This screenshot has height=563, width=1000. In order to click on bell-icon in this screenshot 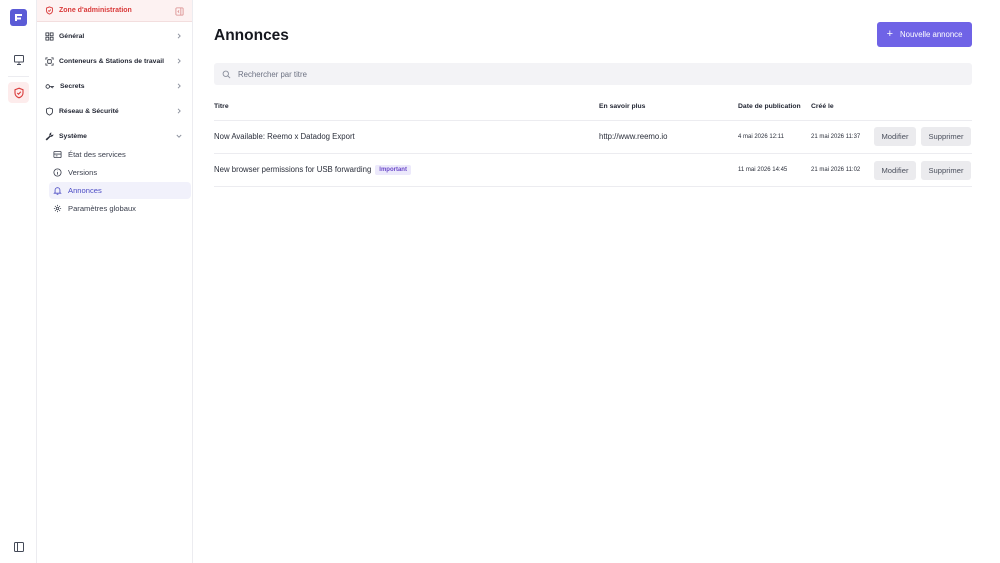, I will do `click(57, 191)`.